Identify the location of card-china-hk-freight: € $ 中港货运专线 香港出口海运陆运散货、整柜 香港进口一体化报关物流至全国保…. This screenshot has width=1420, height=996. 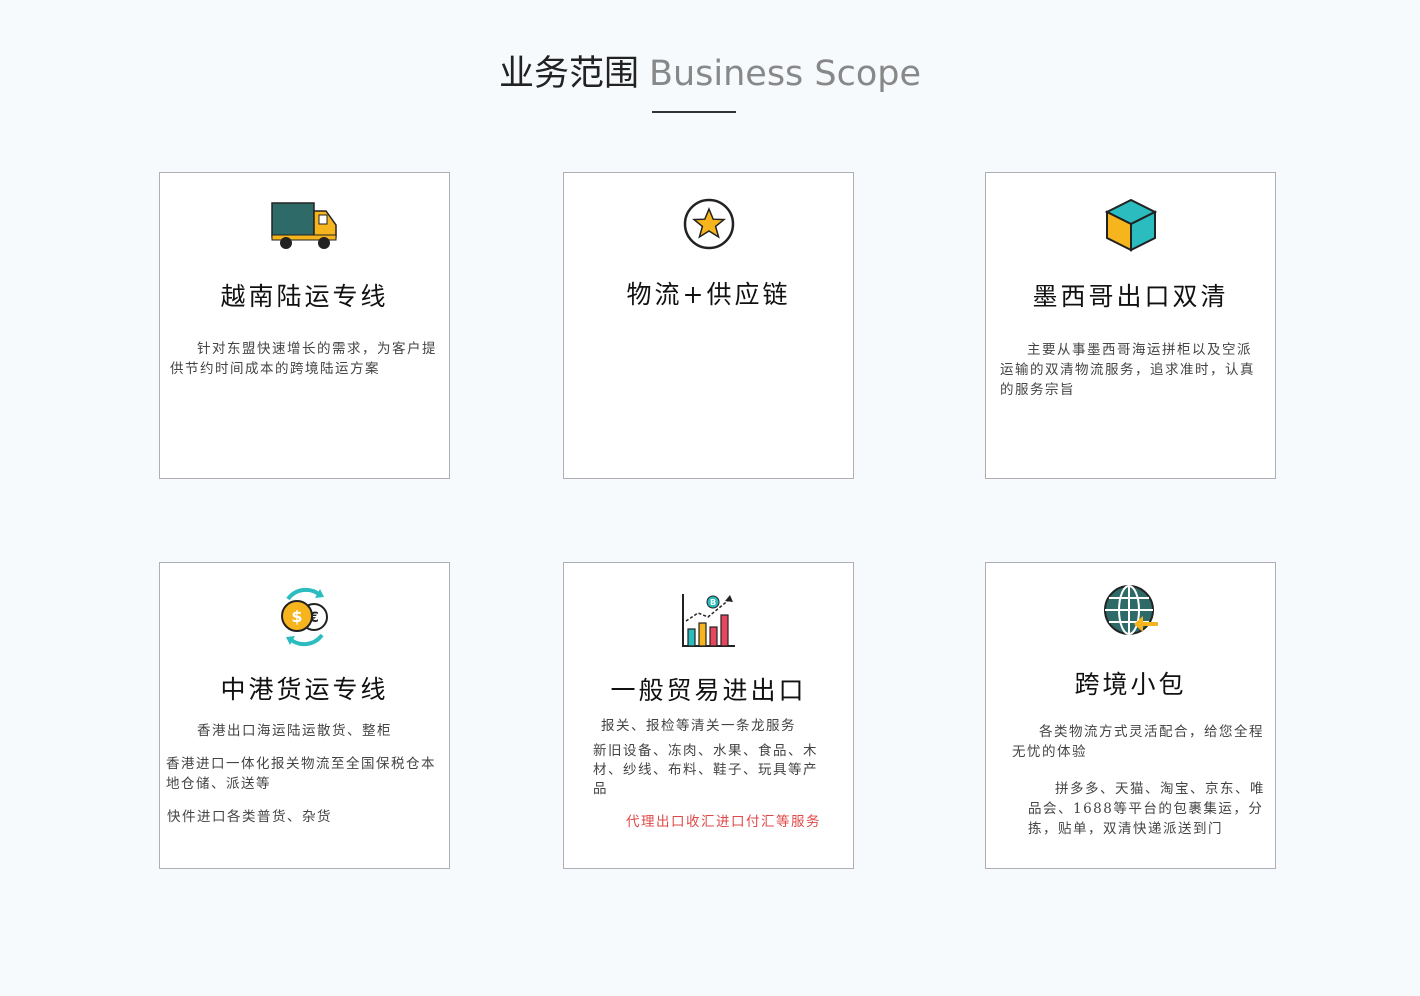
(304, 715).